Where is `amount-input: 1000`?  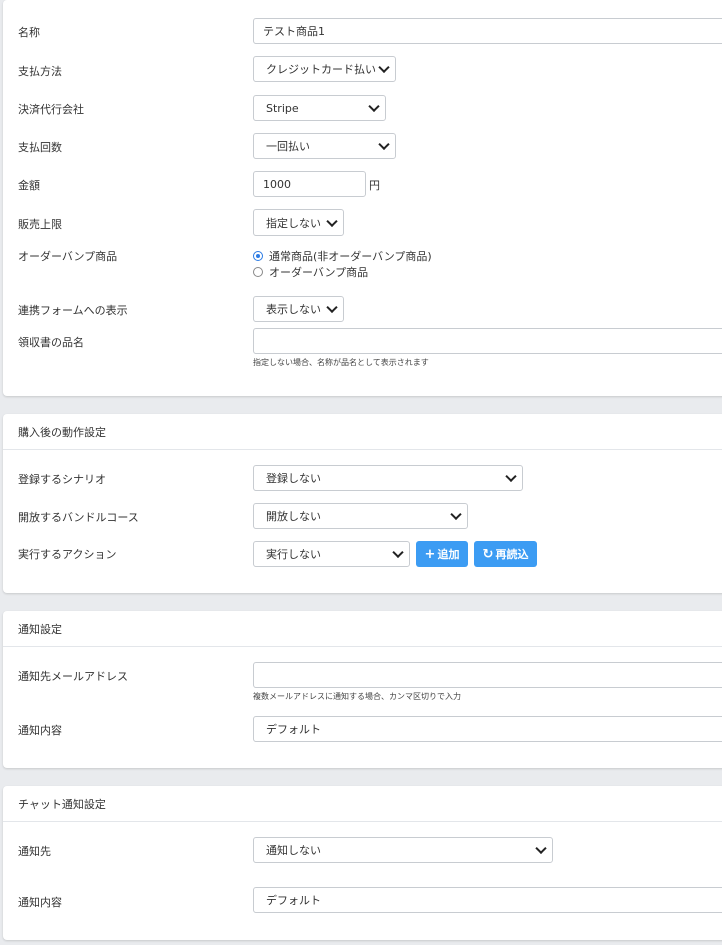 amount-input: 1000 is located at coordinates (309, 184).